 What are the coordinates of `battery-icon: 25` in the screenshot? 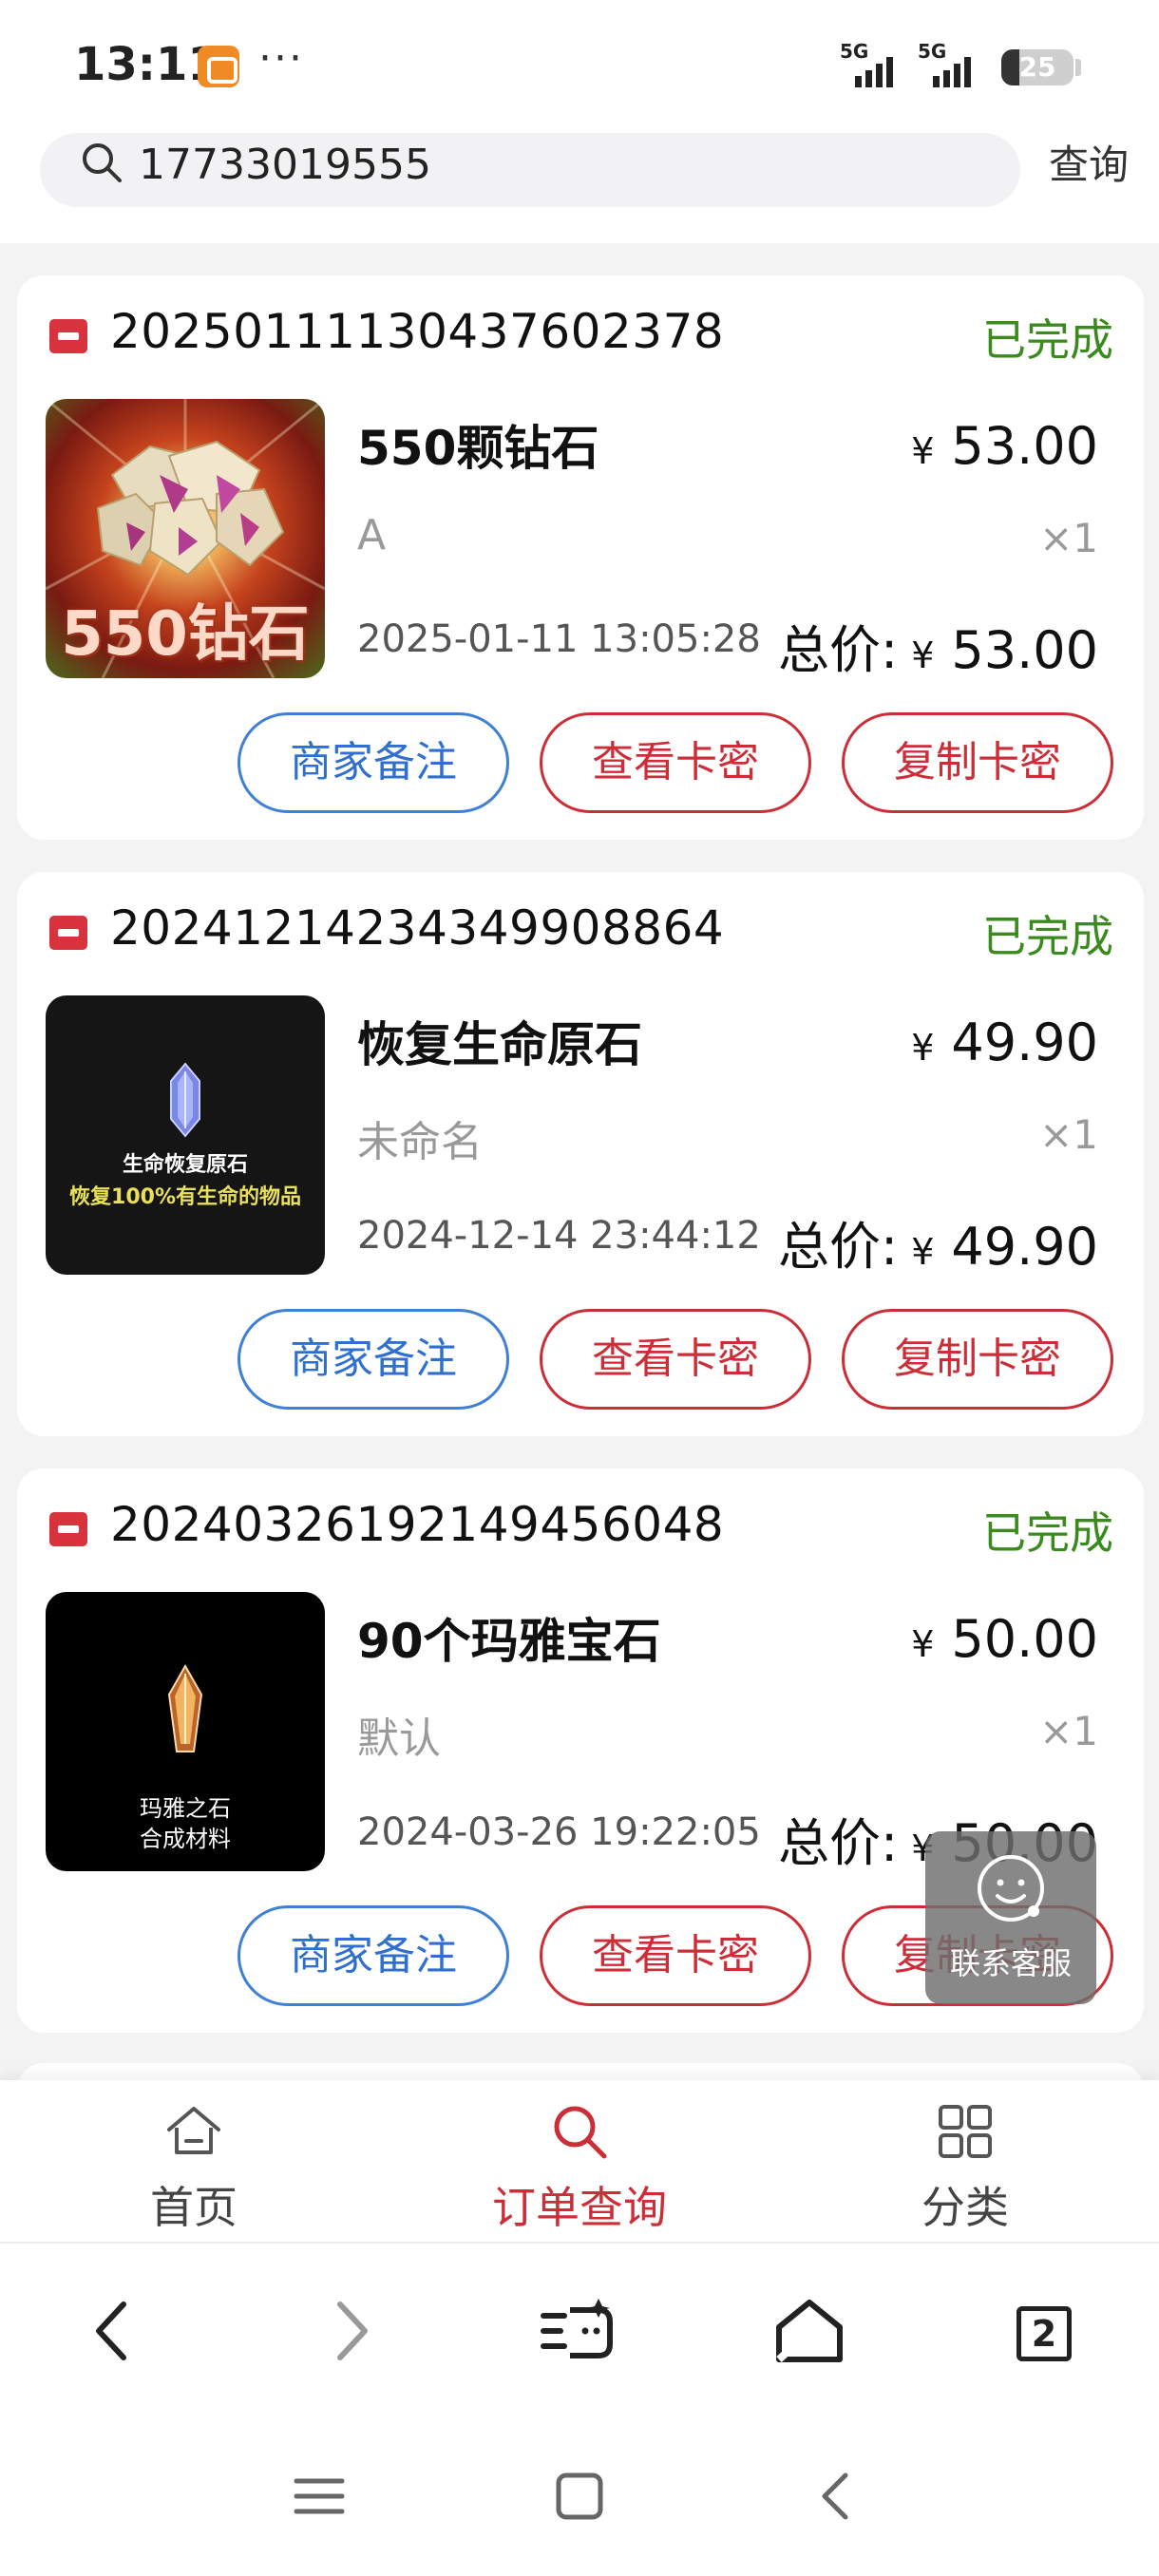 It's located at (1037, 67).